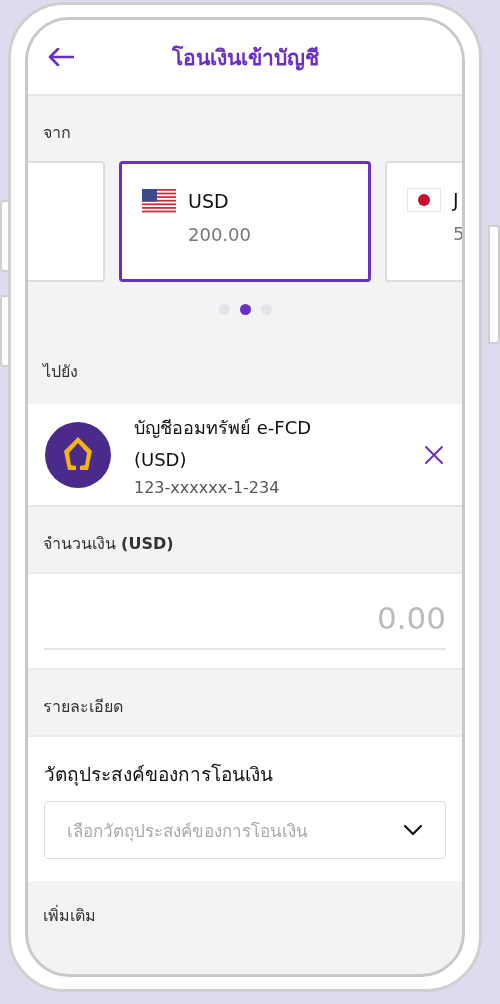 Image resolution: width=500 pixels, height=1004 pixels. Describe the element at coordinates (108, 543) in the screenshot. I see `amount-label: จำนวนเงิน (USD)` at that location.